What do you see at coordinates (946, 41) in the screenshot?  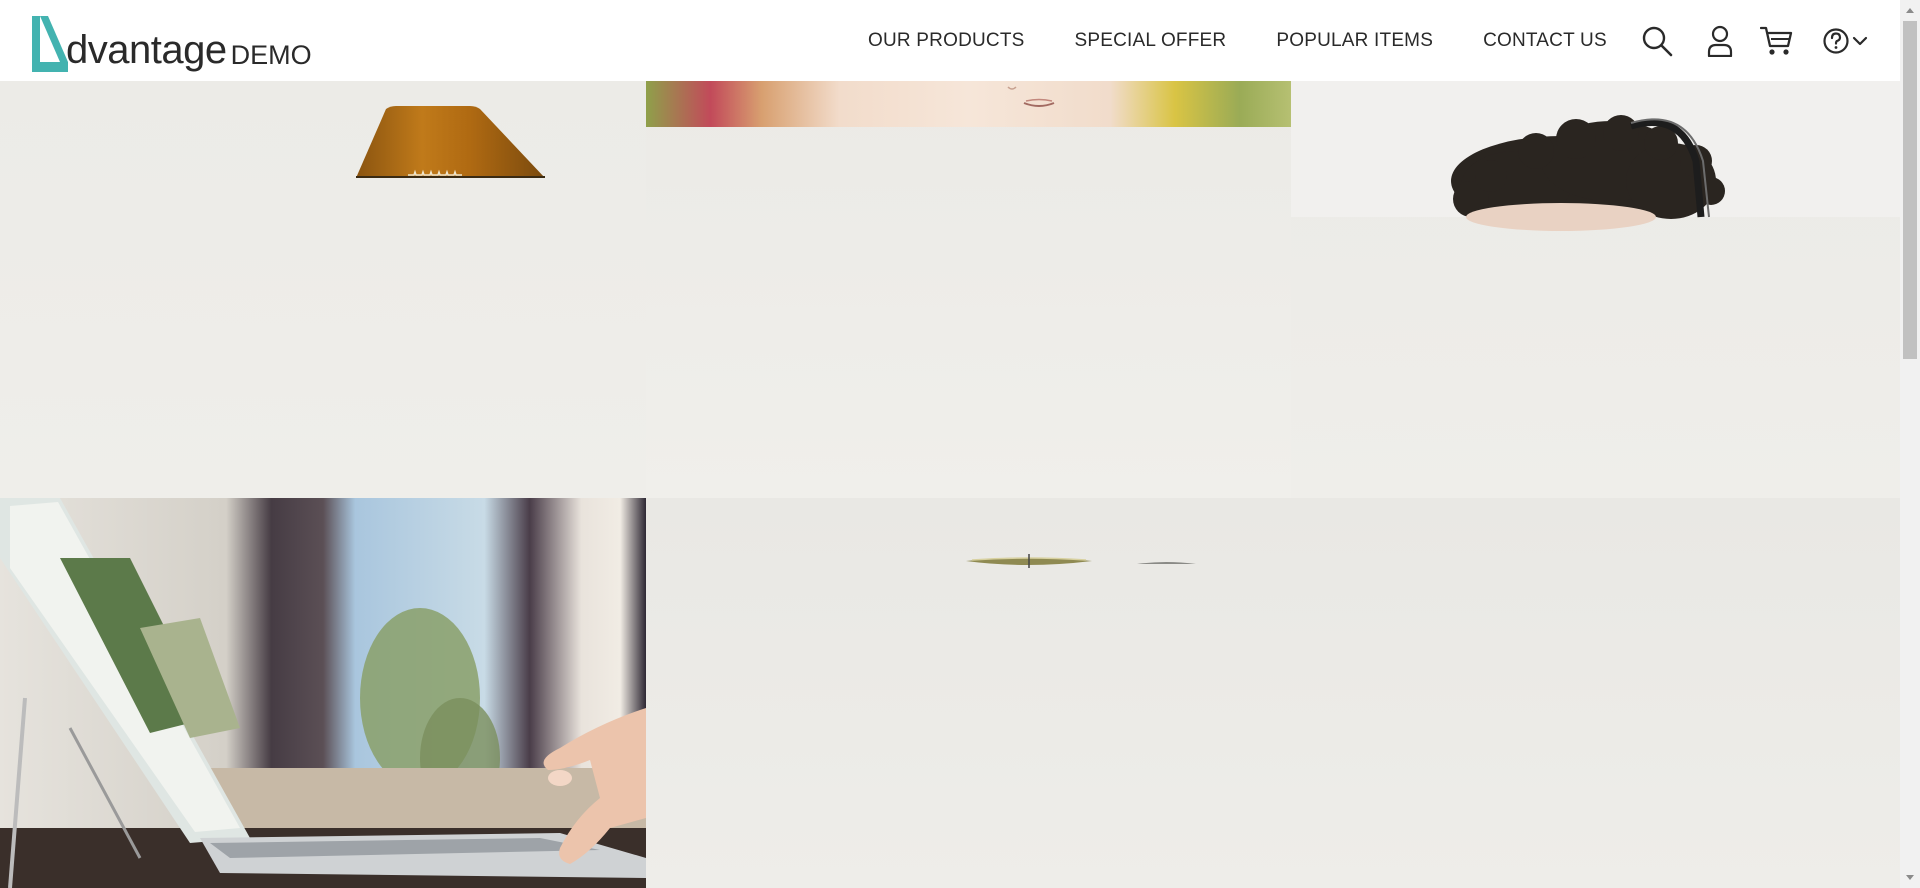 I see `nav-our-products: OUR PRODUCTS` at bounding box center [946, 41].